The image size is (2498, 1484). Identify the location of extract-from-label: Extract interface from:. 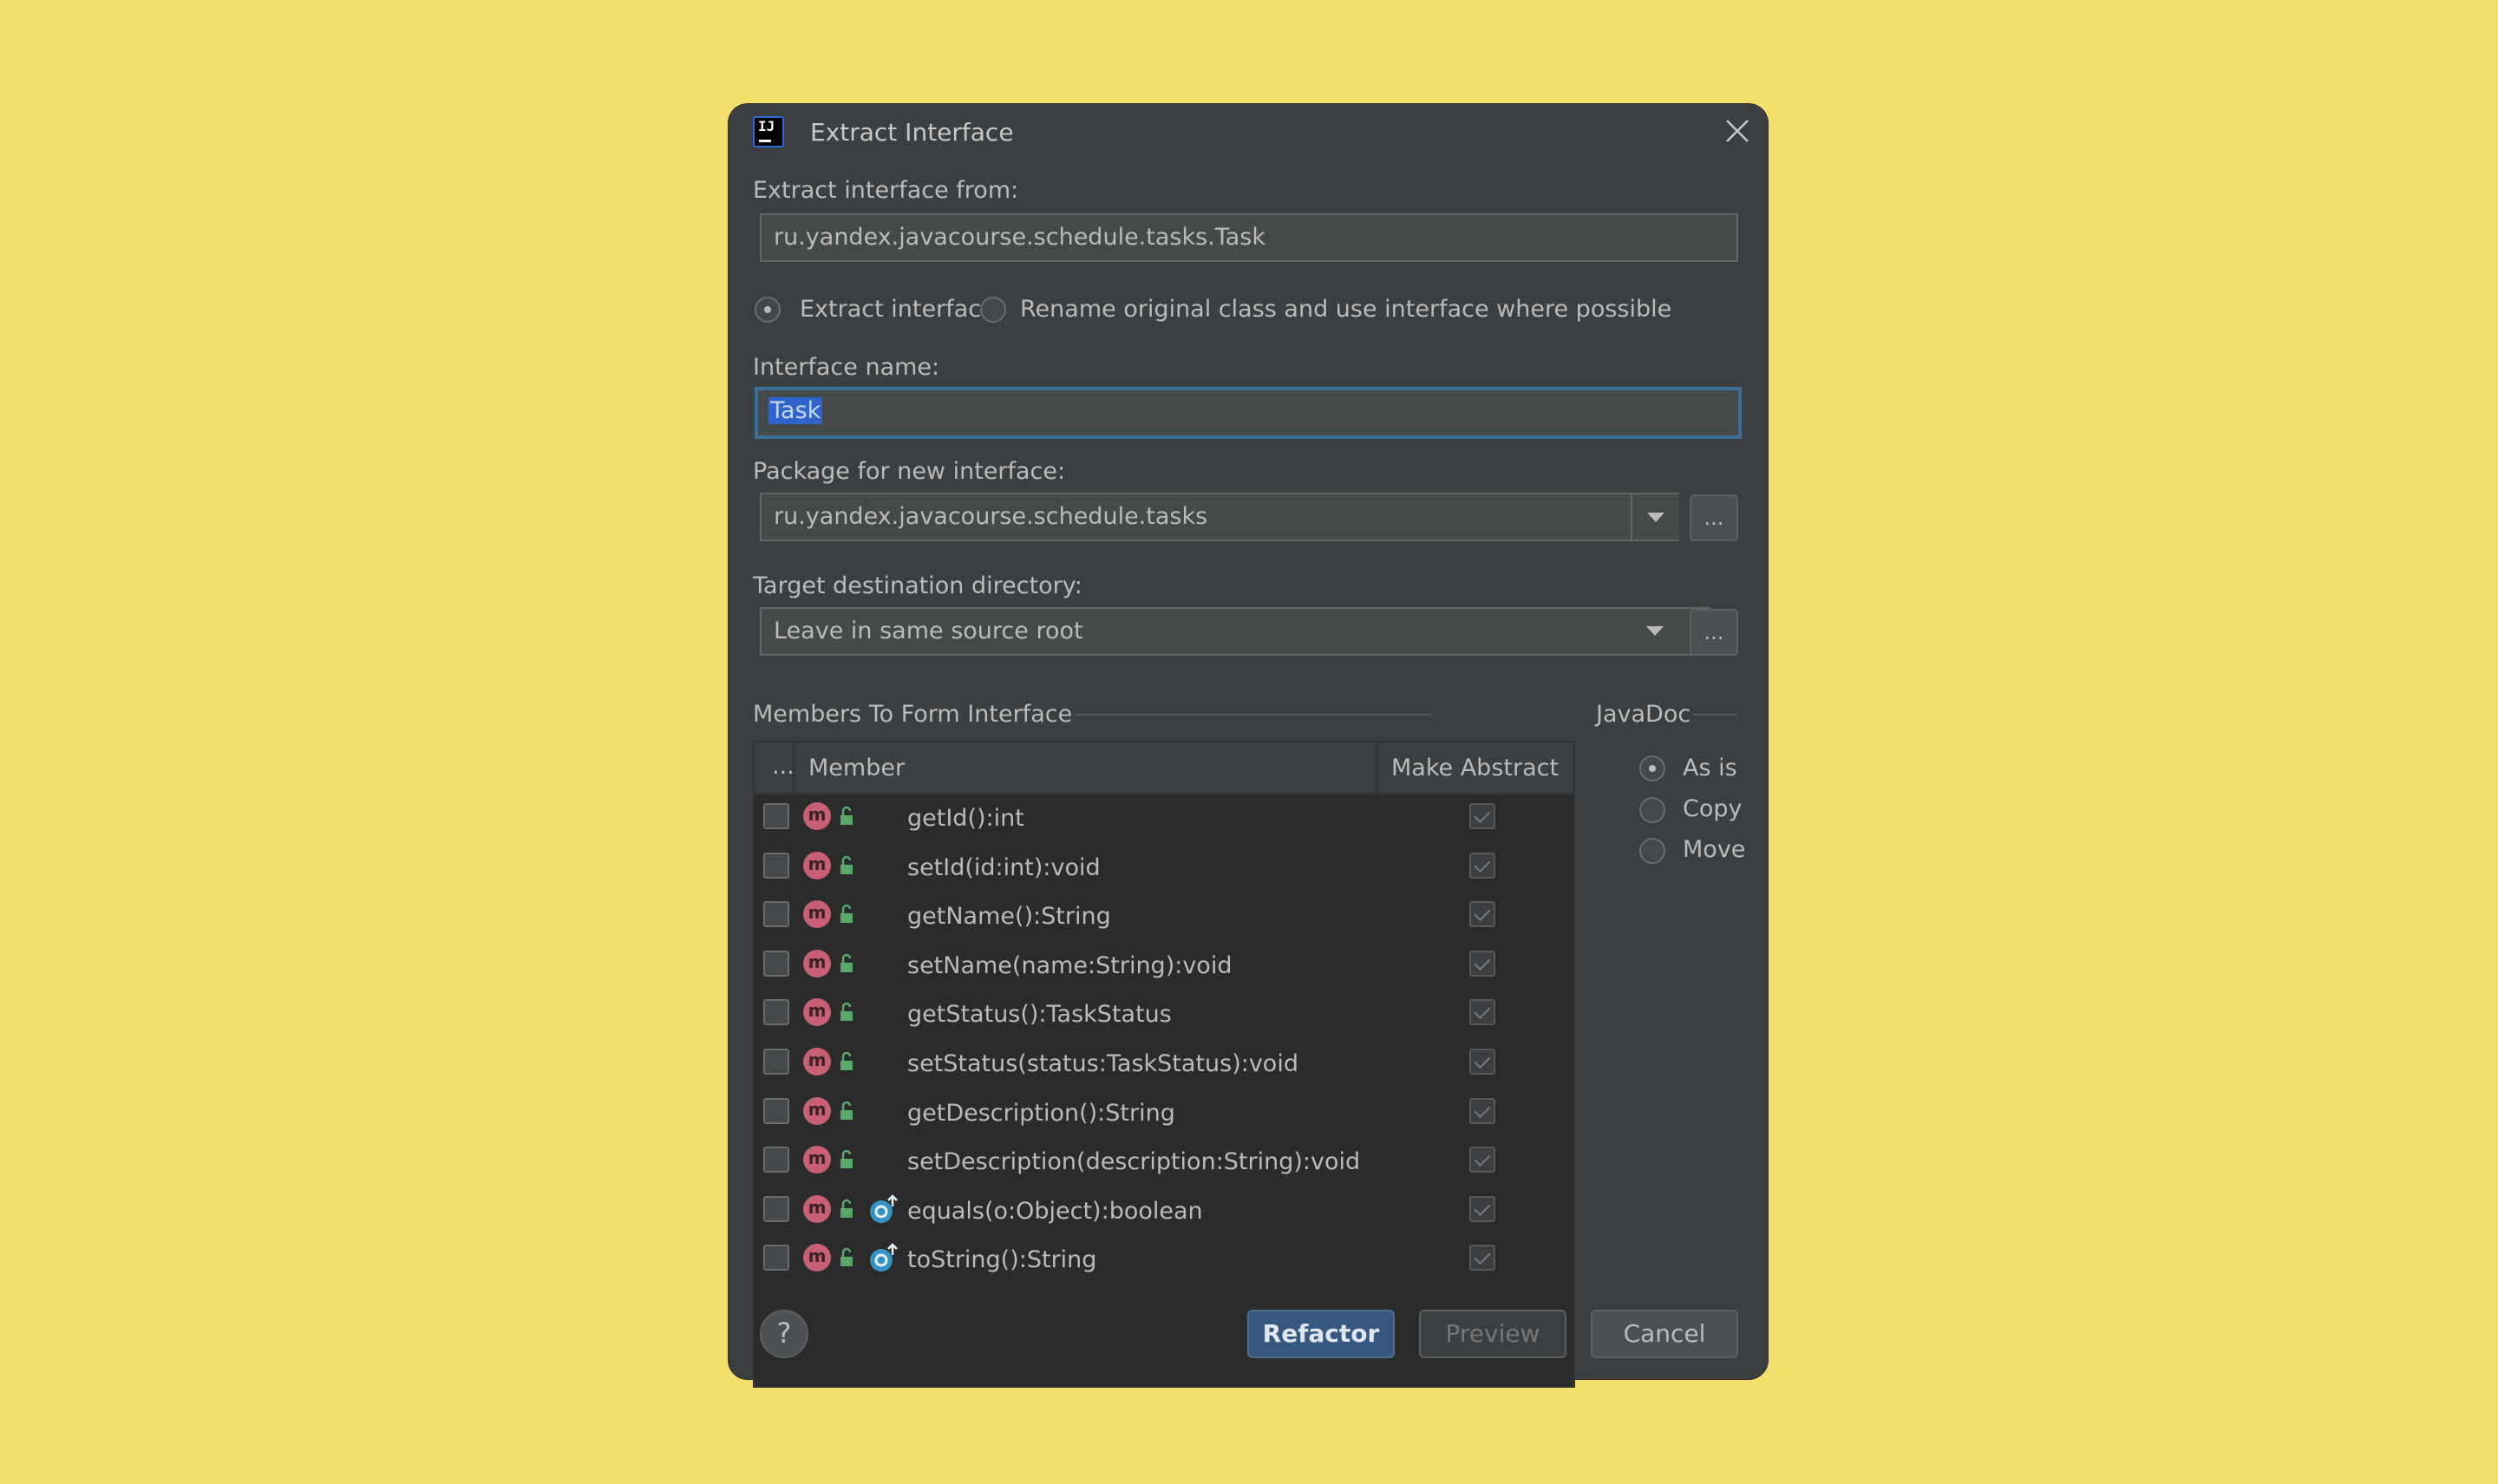
(886, 191).